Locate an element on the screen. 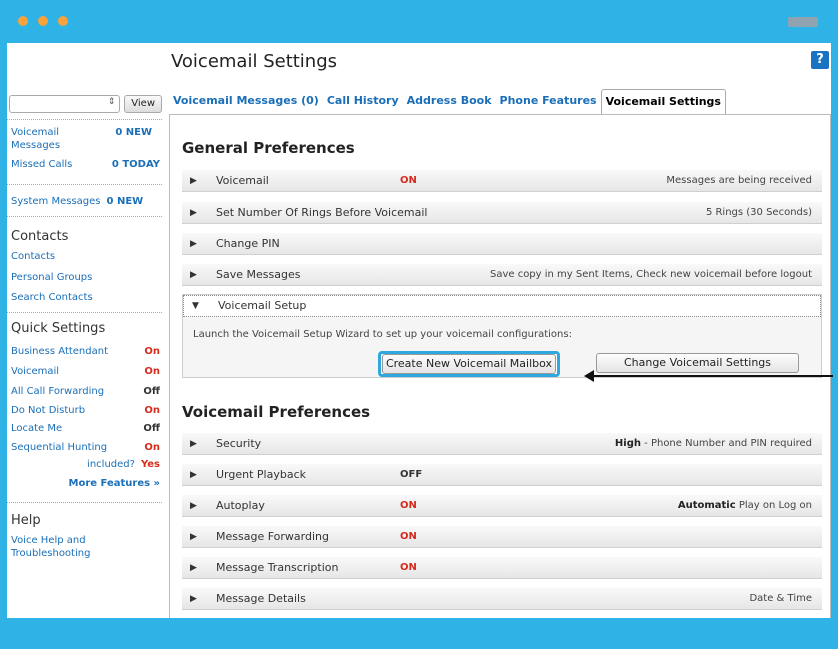  contacts-heading: Contacts is located at coordinates (40, 236).